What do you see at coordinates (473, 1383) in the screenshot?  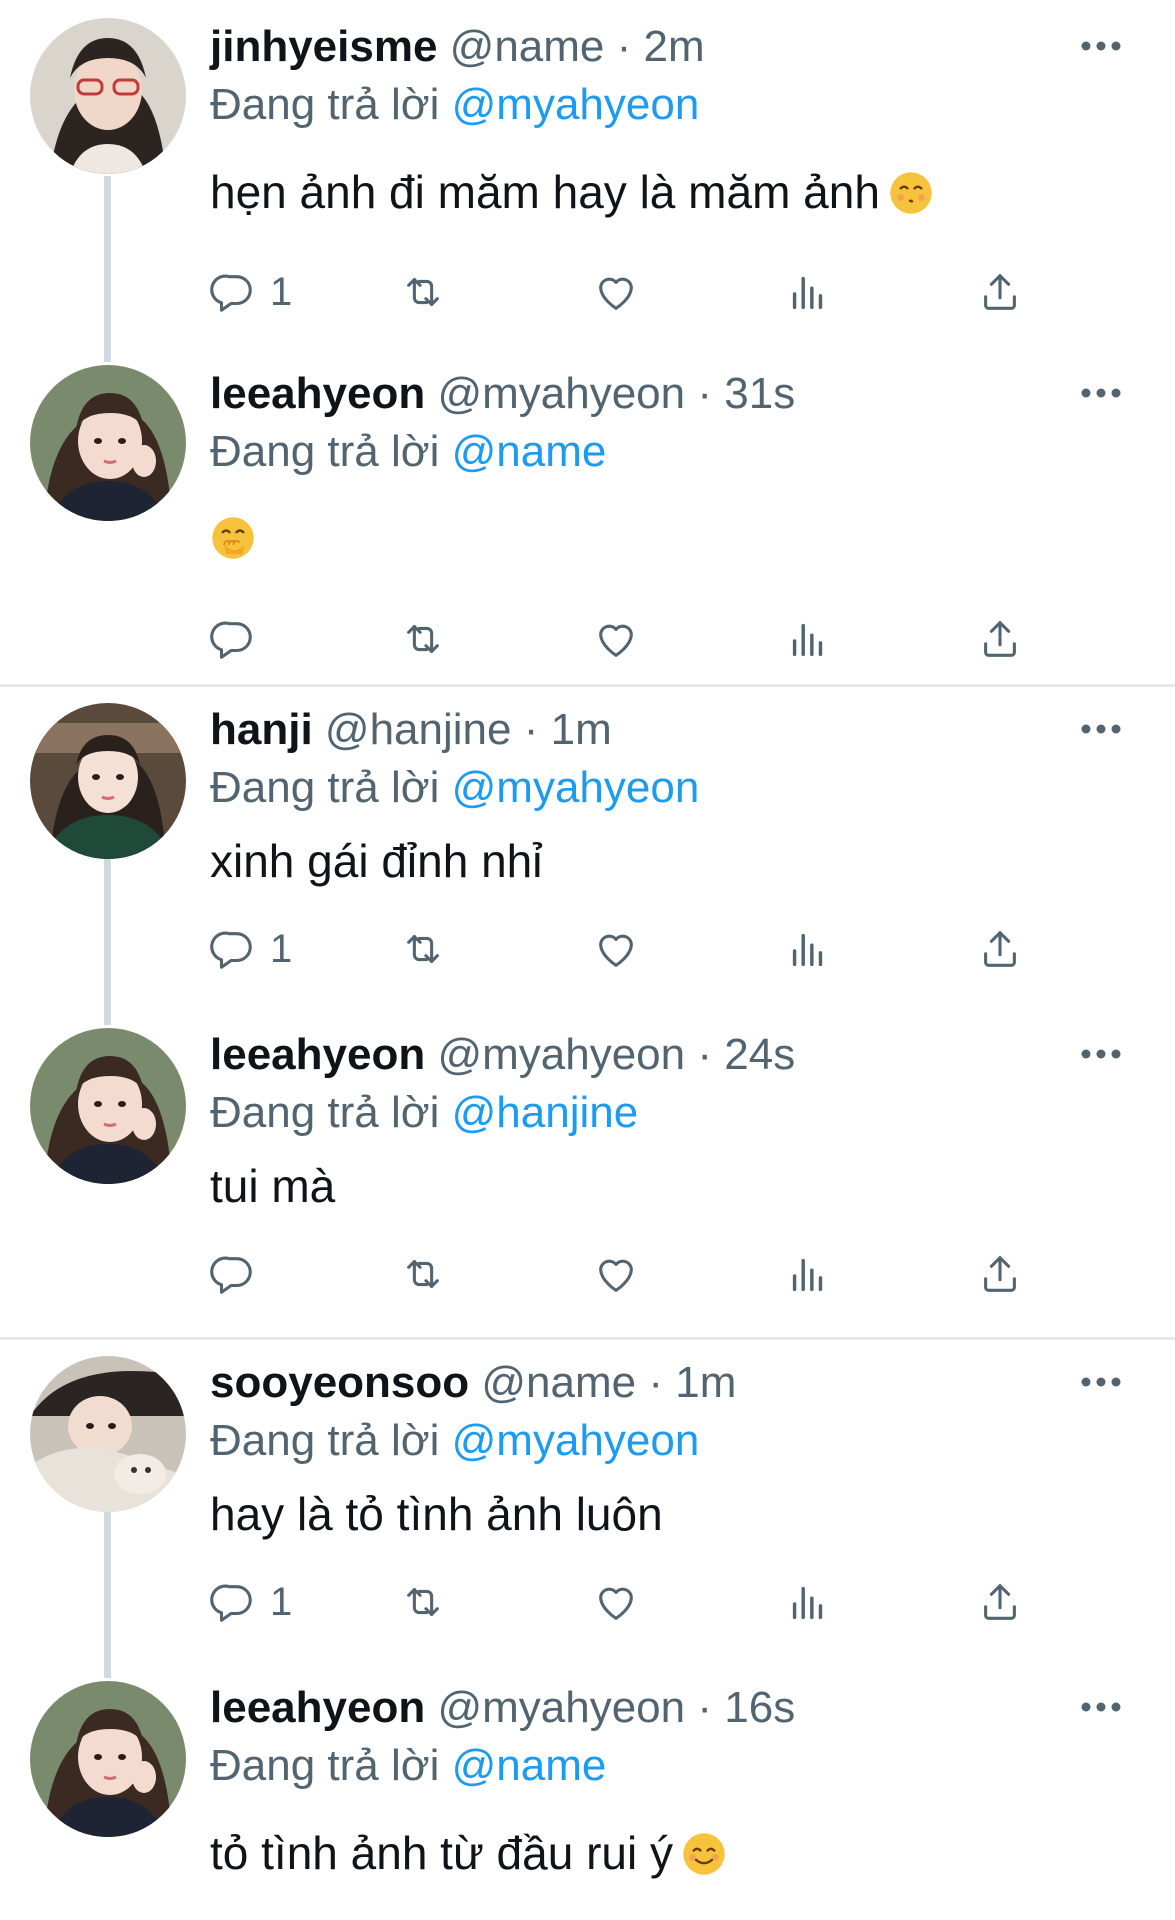 I see `tweet-header: sooyeonsoo @name · 1m` at bounding box center [473, 1383].